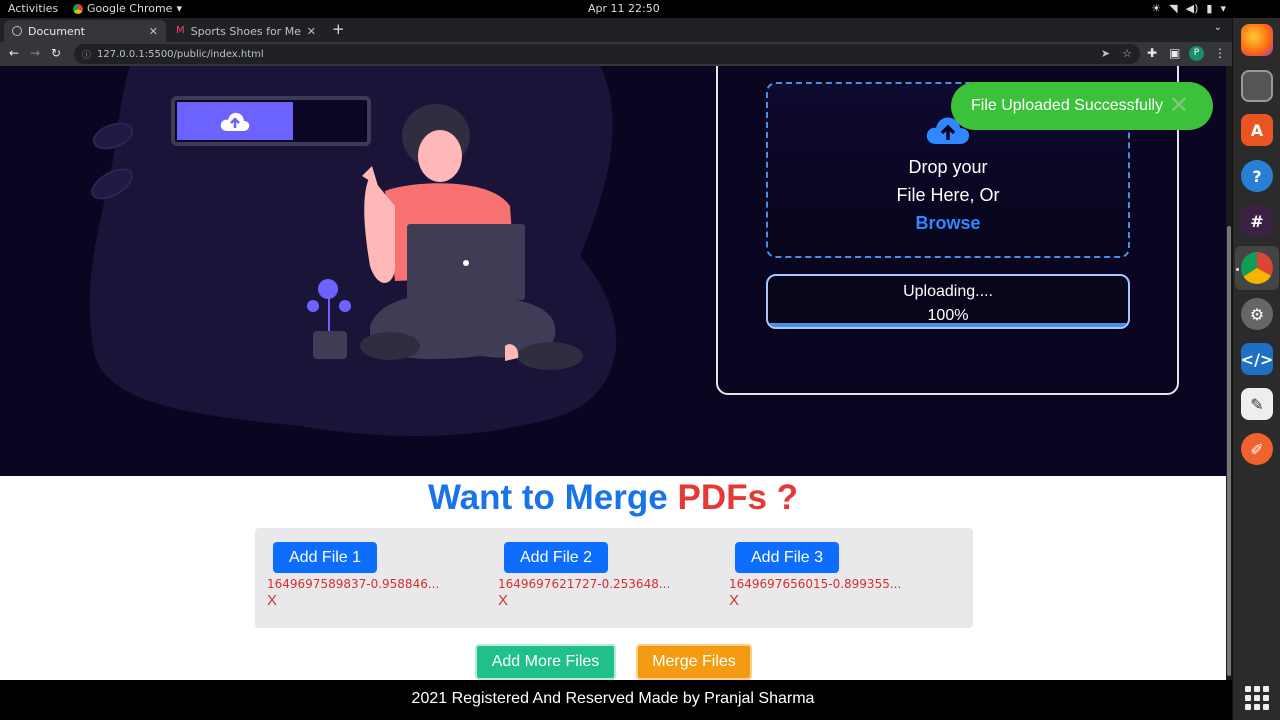 The width and height of the screenshot is (1280, 720). I want to click on caret-down-icon: ▾, so click(179, 8).